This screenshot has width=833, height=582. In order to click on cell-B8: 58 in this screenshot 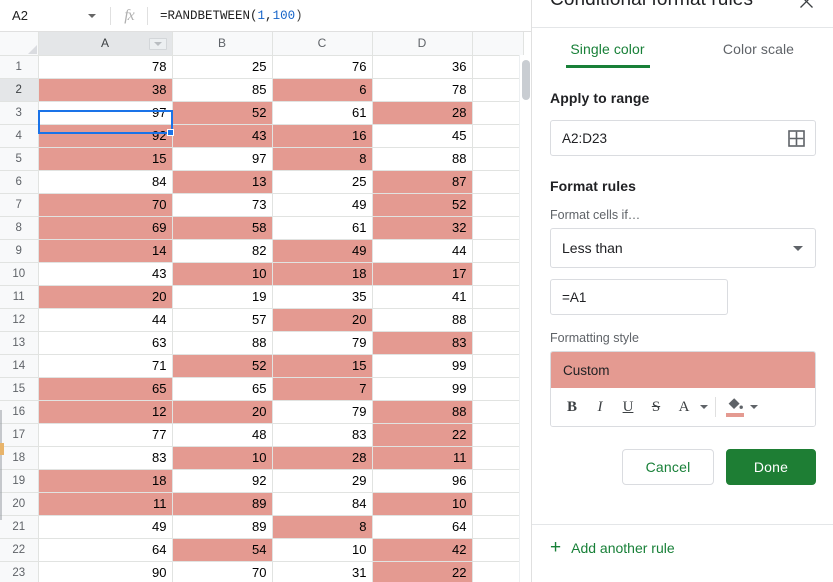, I will do `click(222, 227)`.